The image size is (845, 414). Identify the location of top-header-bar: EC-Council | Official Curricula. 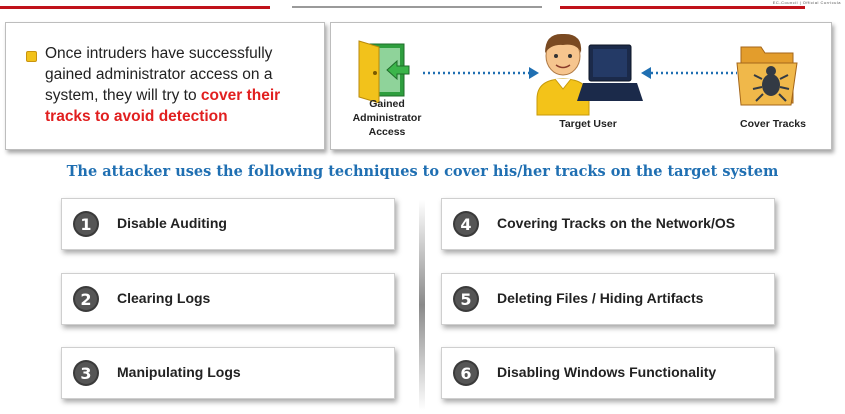
(422, 7).